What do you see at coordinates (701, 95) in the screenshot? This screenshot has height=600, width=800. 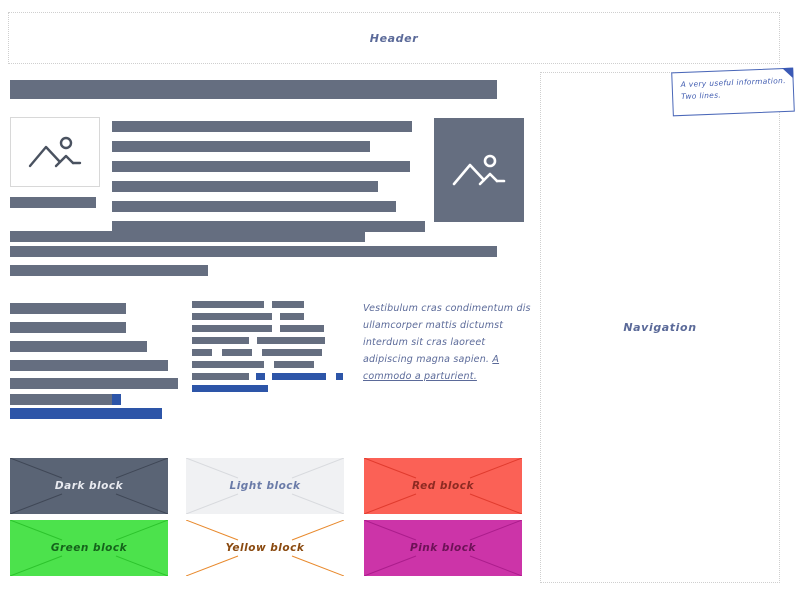 I see `note-line-2: Two lines.` at bounding box center [701, 95].